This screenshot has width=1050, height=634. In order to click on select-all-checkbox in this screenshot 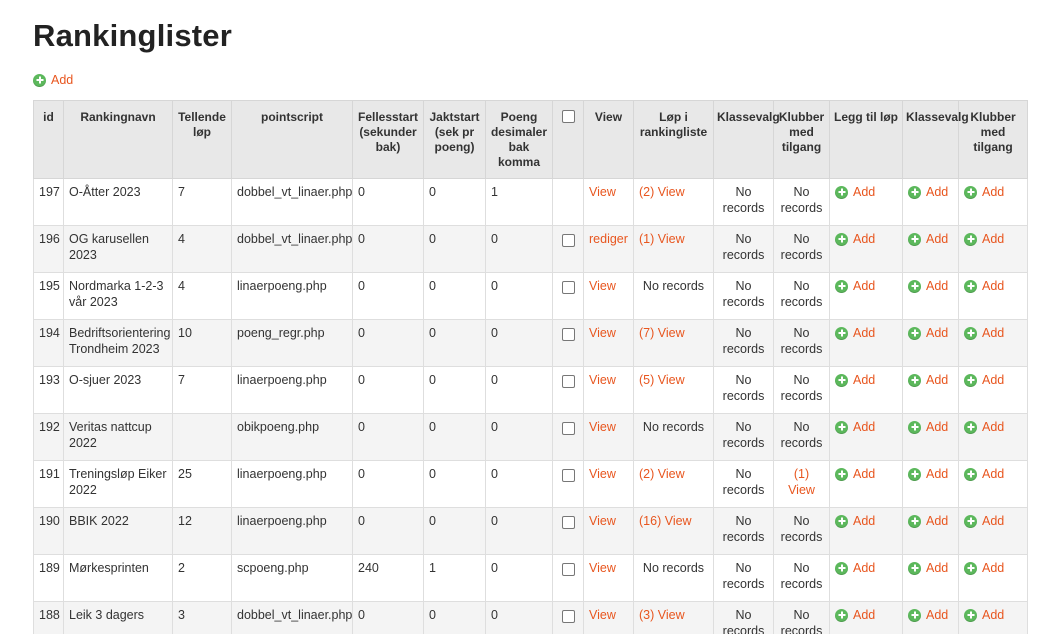, I will do `click(568, 116)`.